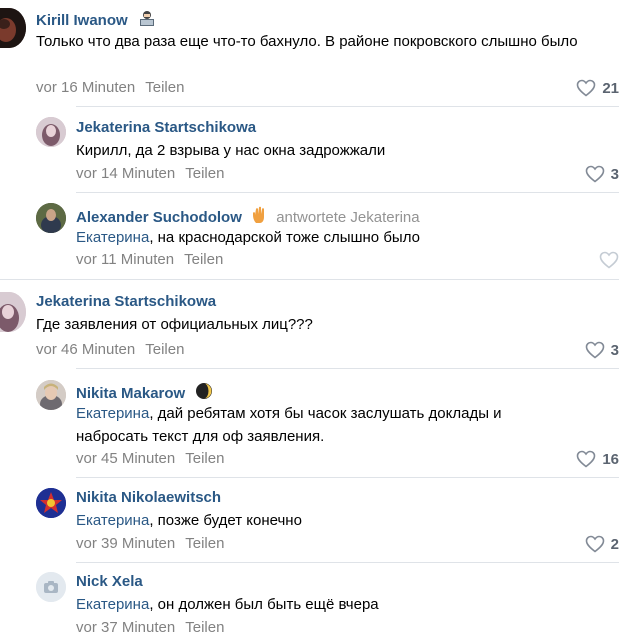 This screenshot has height=637, width=619. I want to click on comment-meta: vor 11 Minuten Teilen, so click(149, 260).